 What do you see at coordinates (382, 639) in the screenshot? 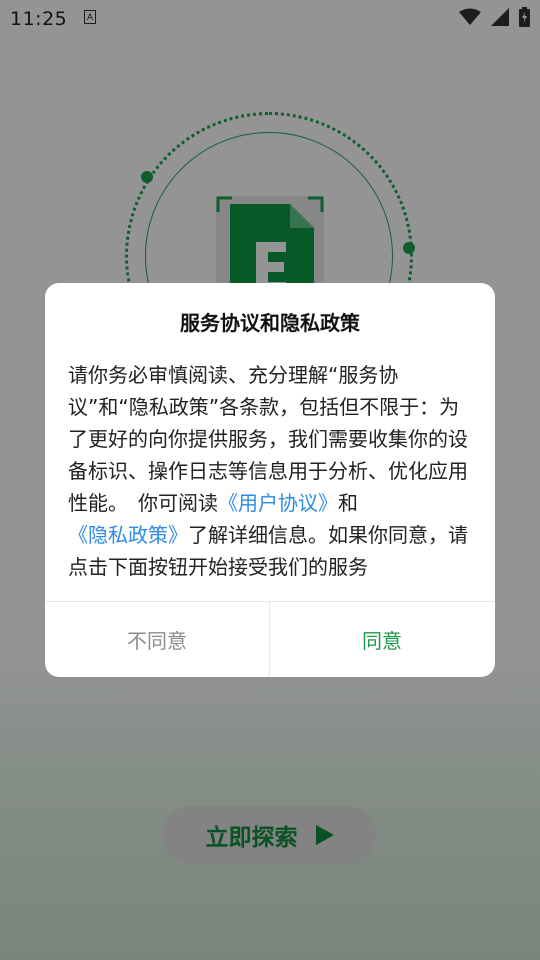
I see `agree-button: 同意` at bounding box center [382, 639].